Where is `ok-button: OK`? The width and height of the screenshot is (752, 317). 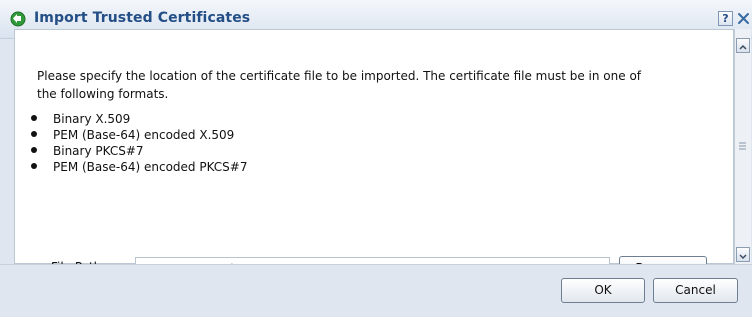 ok-button: OK is located at coordinates (603, 290).